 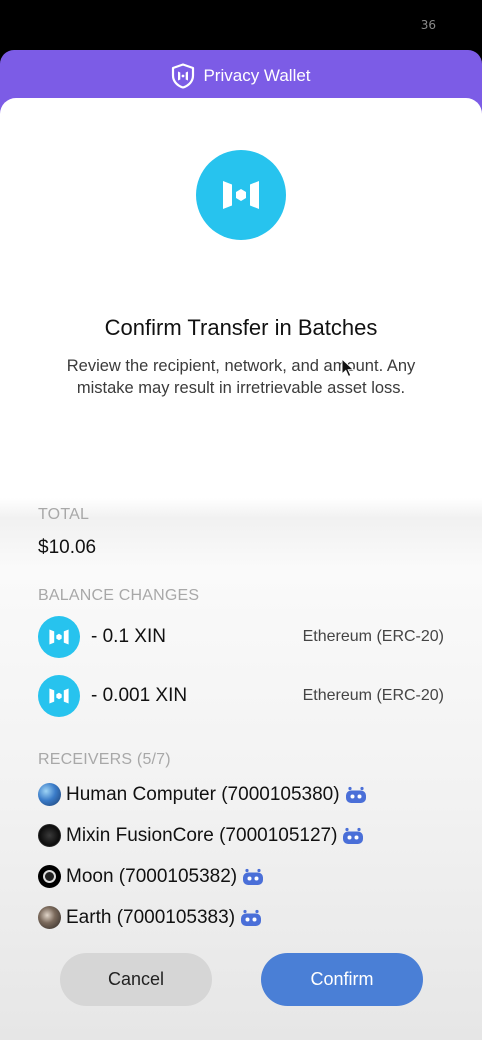 I want to click on receiver-item: Human Computer (7000105380), so click(x=202, y=794).